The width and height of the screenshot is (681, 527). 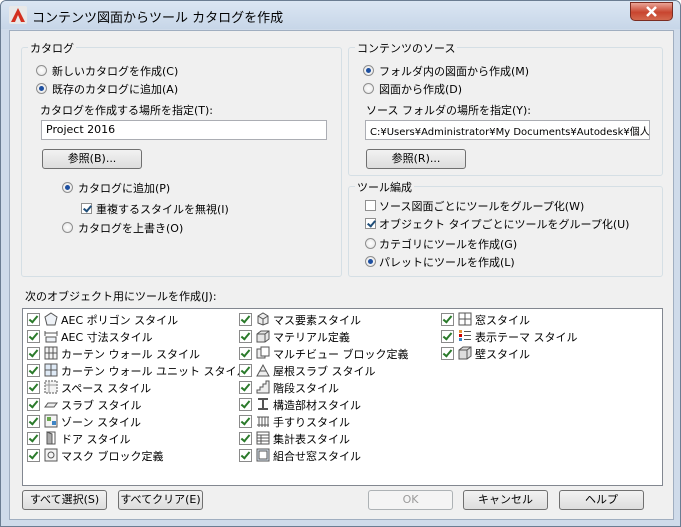 I want to click on help-button: ヘルプ, so click(x=601, y=500).